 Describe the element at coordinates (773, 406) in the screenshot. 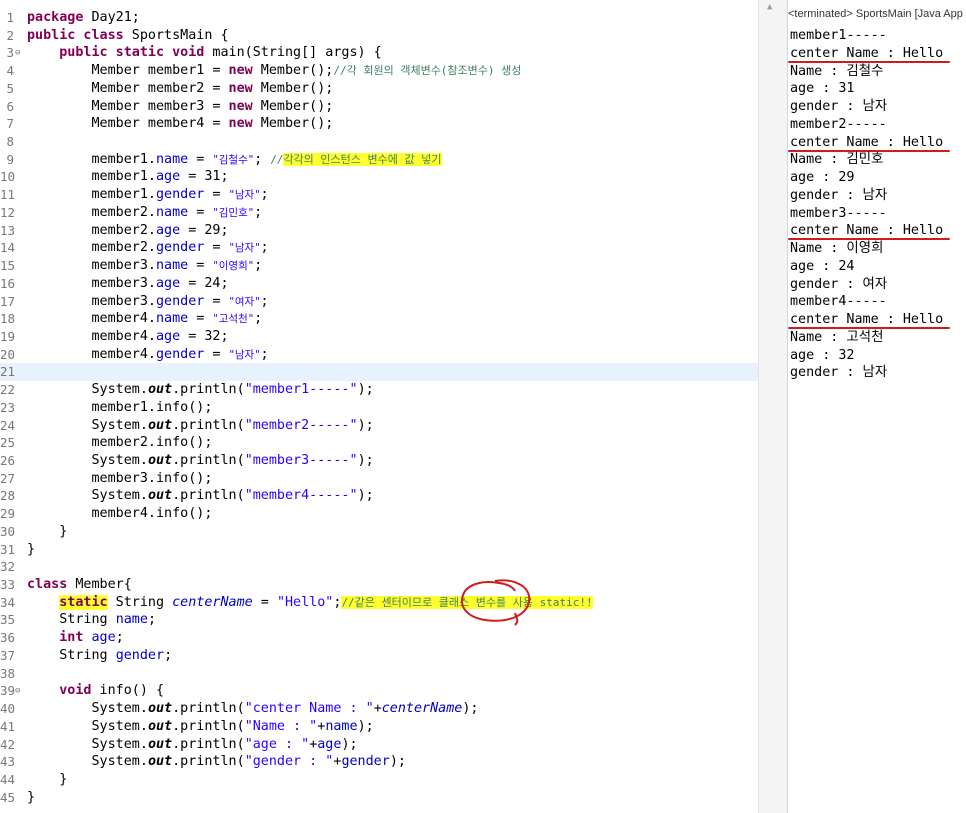

I see `editor-scrollbar: ▲` at that location.